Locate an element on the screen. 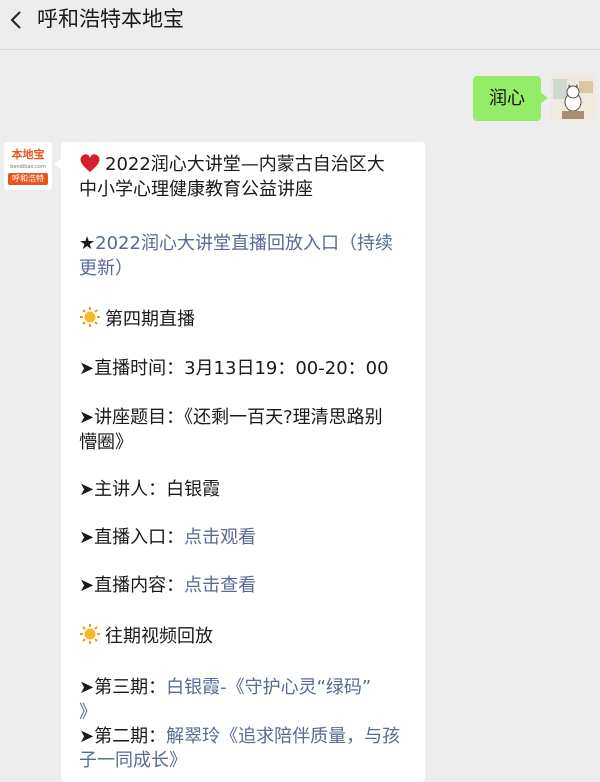 This screenshot has width=600, height=782. star-icon: ★ is located at coordinates (87, 243).